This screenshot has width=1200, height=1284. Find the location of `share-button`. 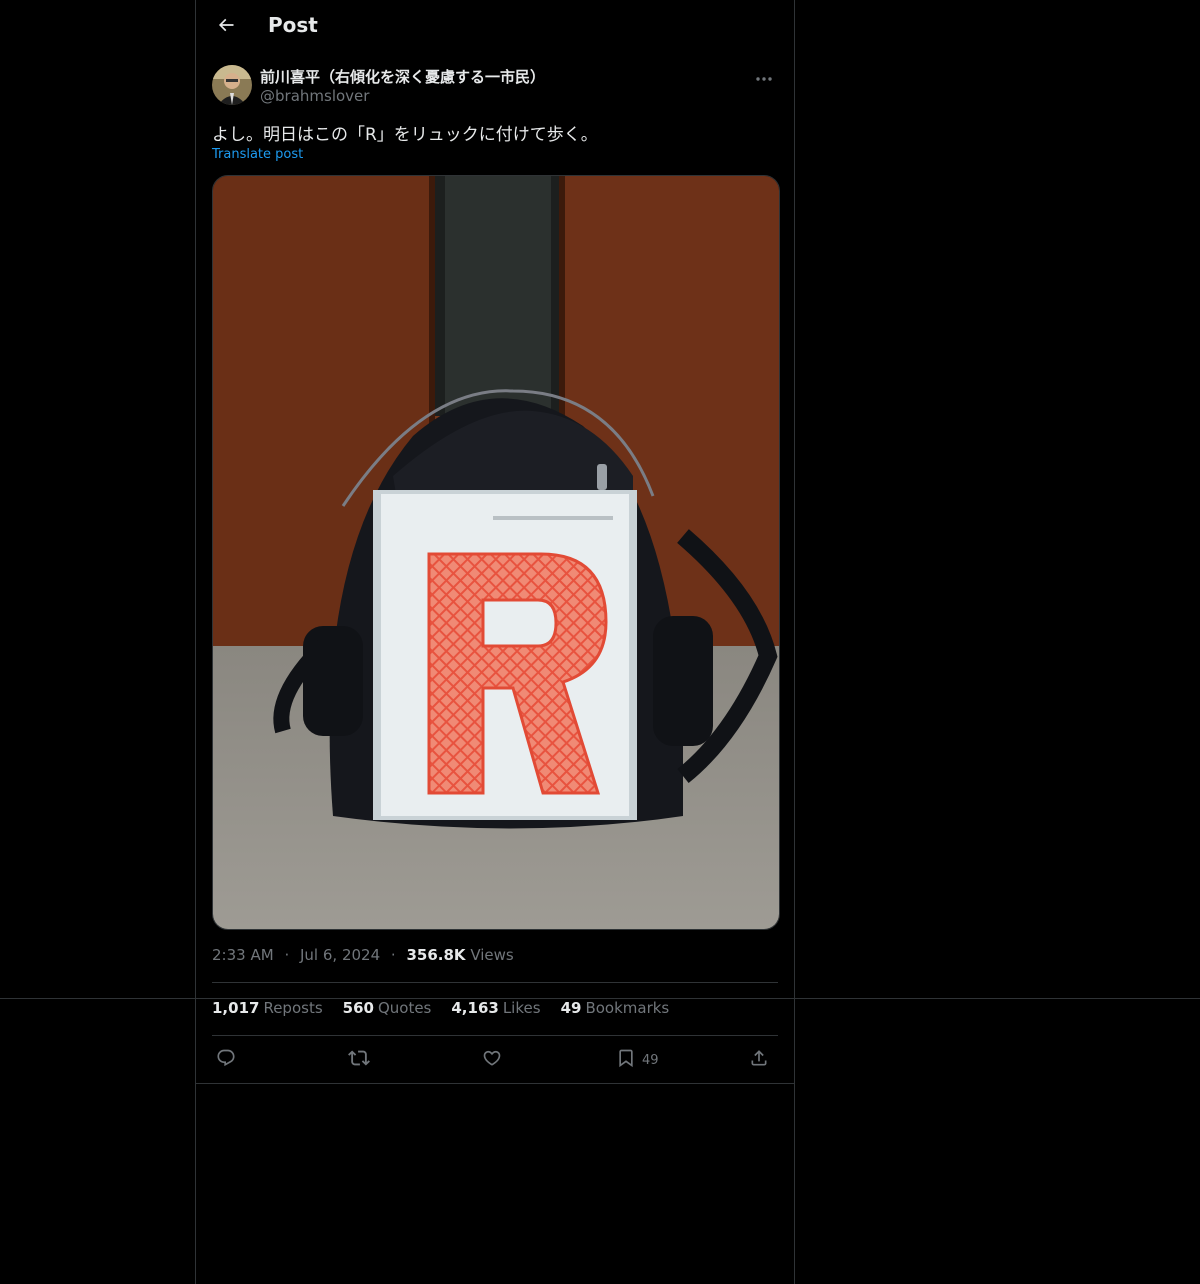

share-button is located at coordinates (759, 1060).